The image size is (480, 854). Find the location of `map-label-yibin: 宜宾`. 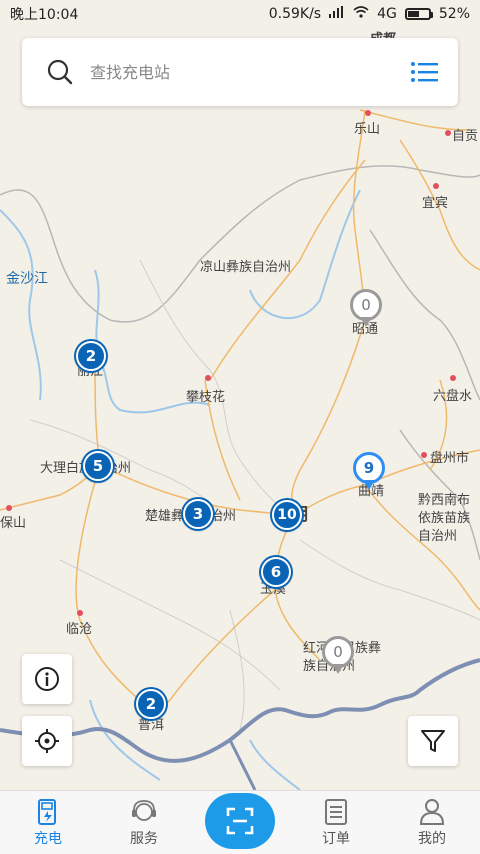

map-label-yibin: 宜宾 is located at coordinates (435, 203).